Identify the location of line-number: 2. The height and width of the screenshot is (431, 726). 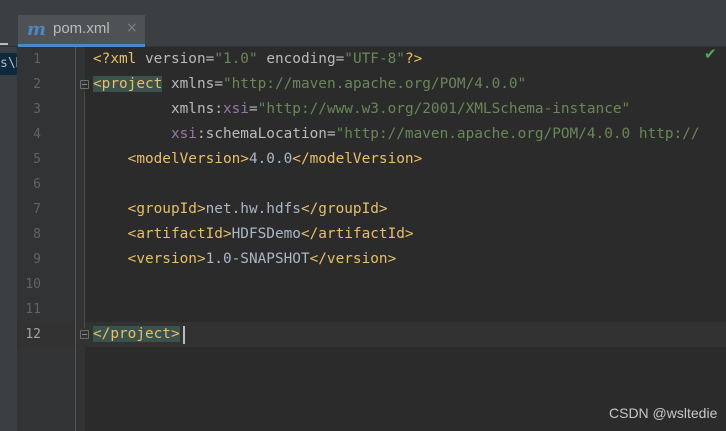
(37, 84).